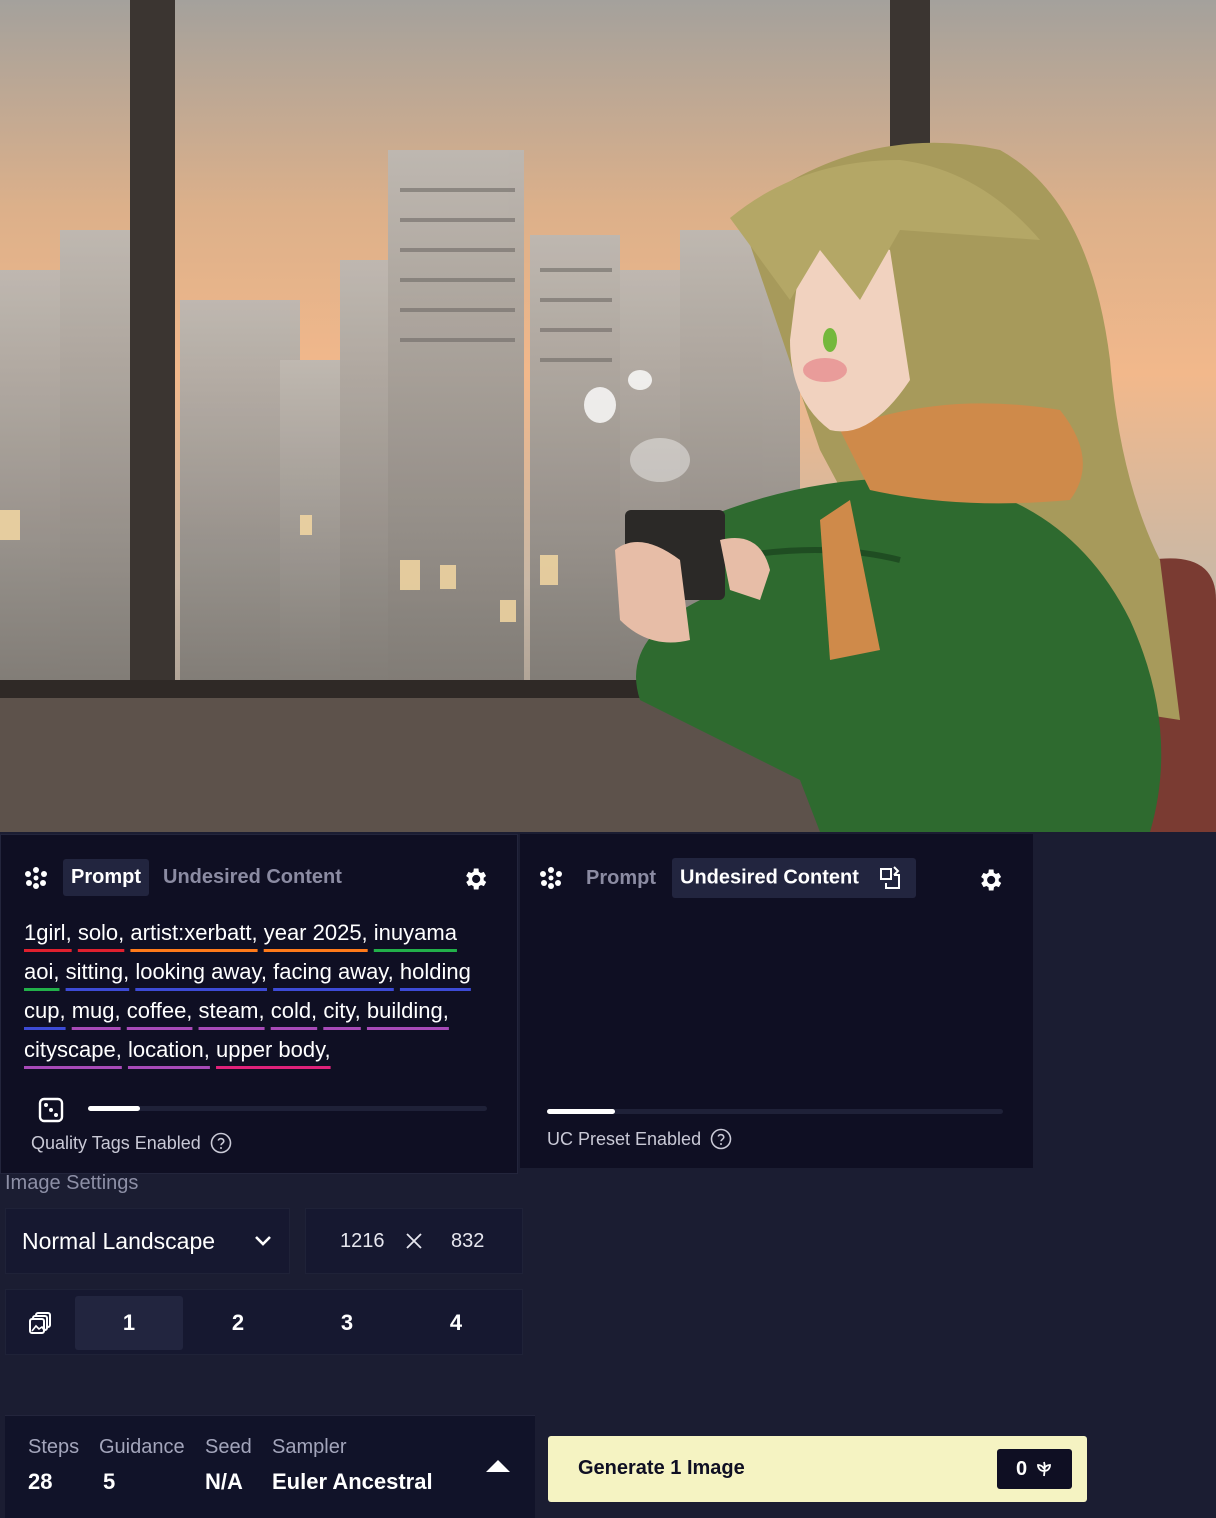  I want to click on image-count-3: 3, so click(347, 1323).